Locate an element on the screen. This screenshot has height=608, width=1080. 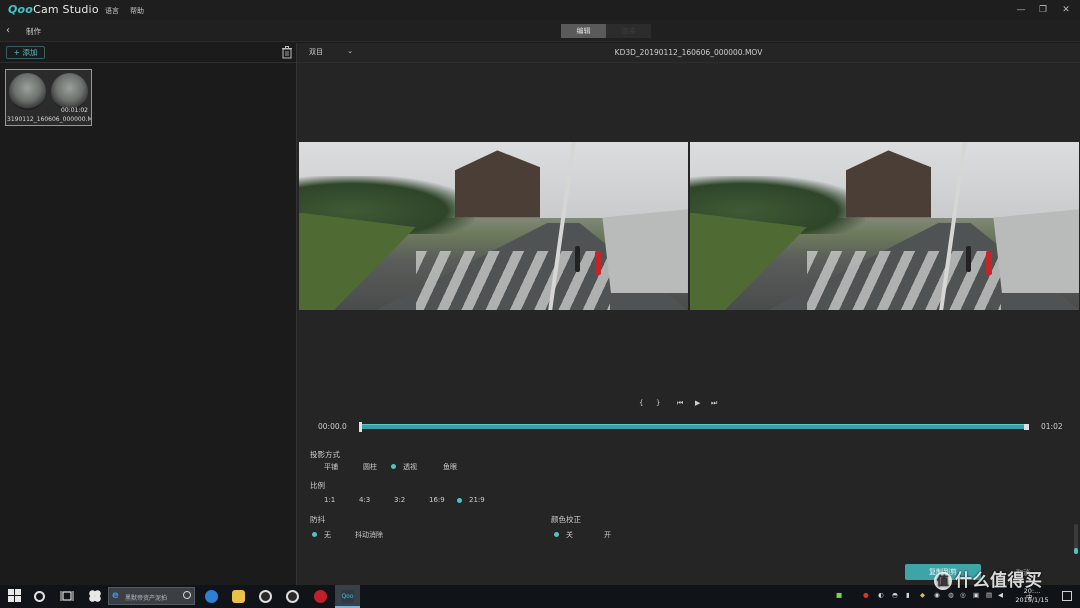
projection-label: 投影方式 is located at coordinates (325, 454).